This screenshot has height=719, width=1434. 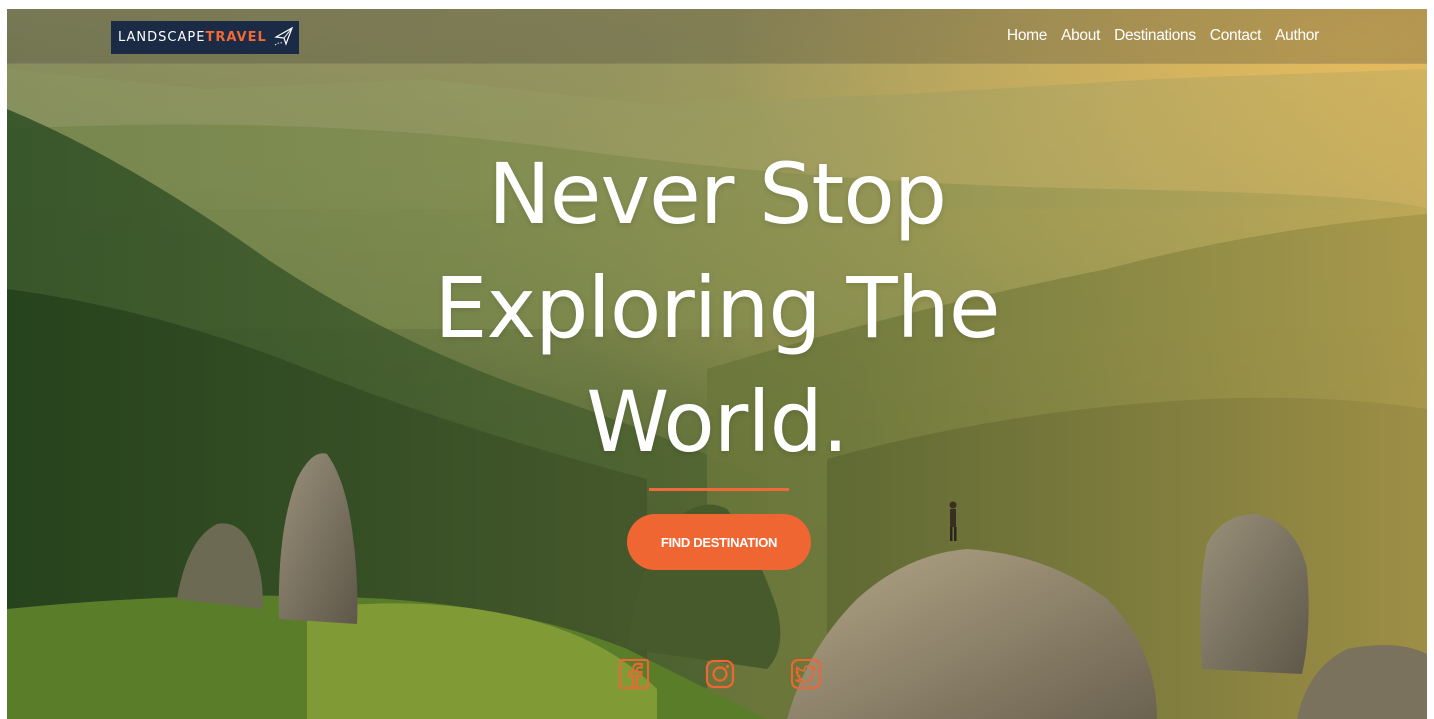 What do you see at coordinates (284, 36) in the screenshot?
I see `paper-plane-icon` at bounding box center [284, 36].